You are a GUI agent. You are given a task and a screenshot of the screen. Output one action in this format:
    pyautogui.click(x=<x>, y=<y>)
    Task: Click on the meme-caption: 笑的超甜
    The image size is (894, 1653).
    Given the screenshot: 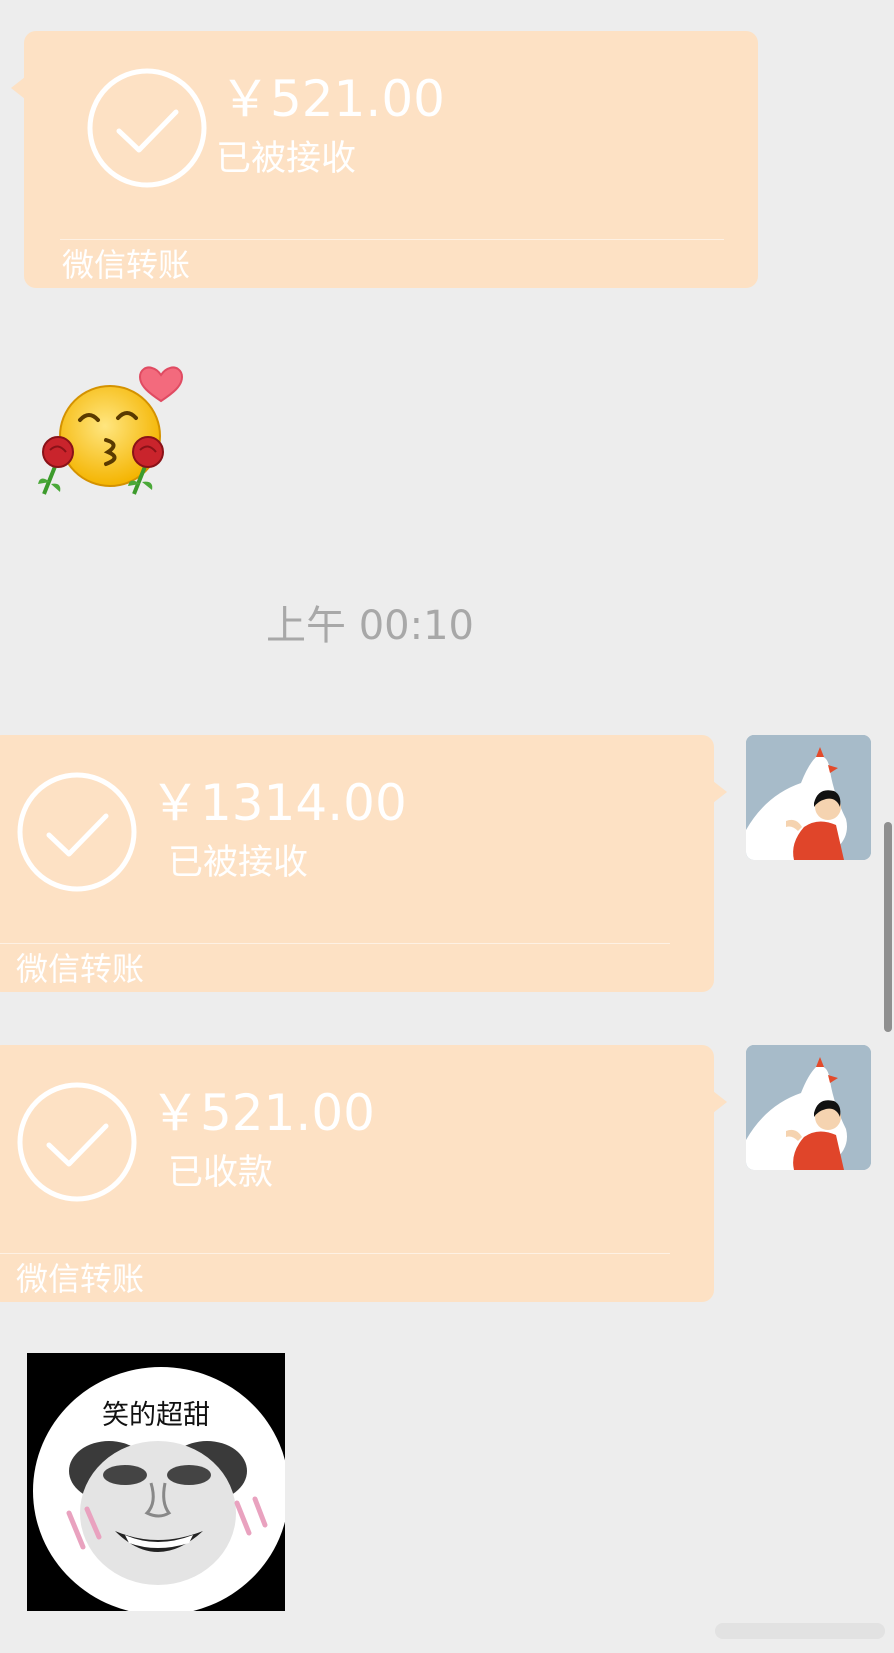 What is the action you would take?
    pyautogui.click(x=156, y=1415)
    